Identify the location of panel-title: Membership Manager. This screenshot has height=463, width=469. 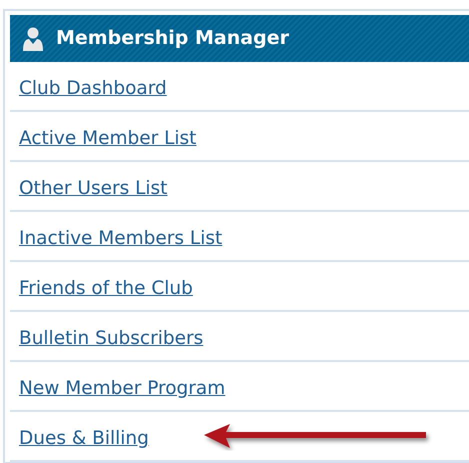
(172, 39).